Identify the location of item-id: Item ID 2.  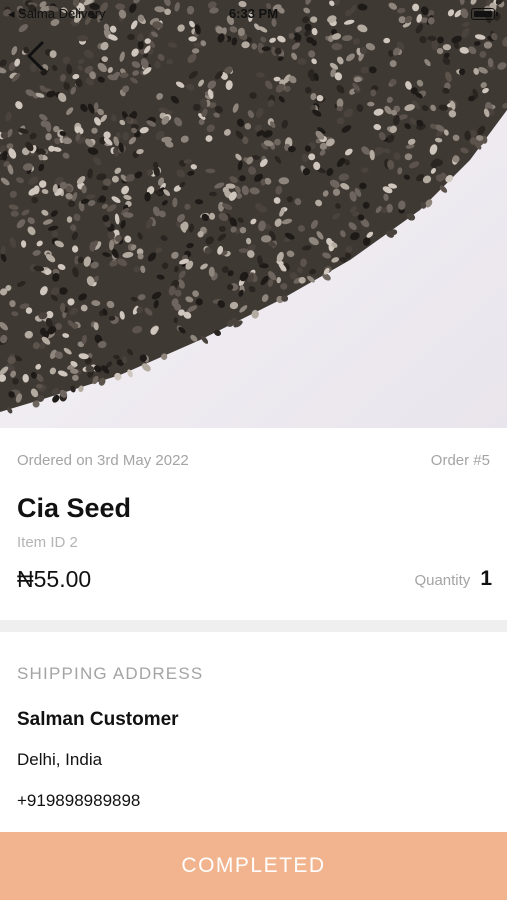
(47, 542).